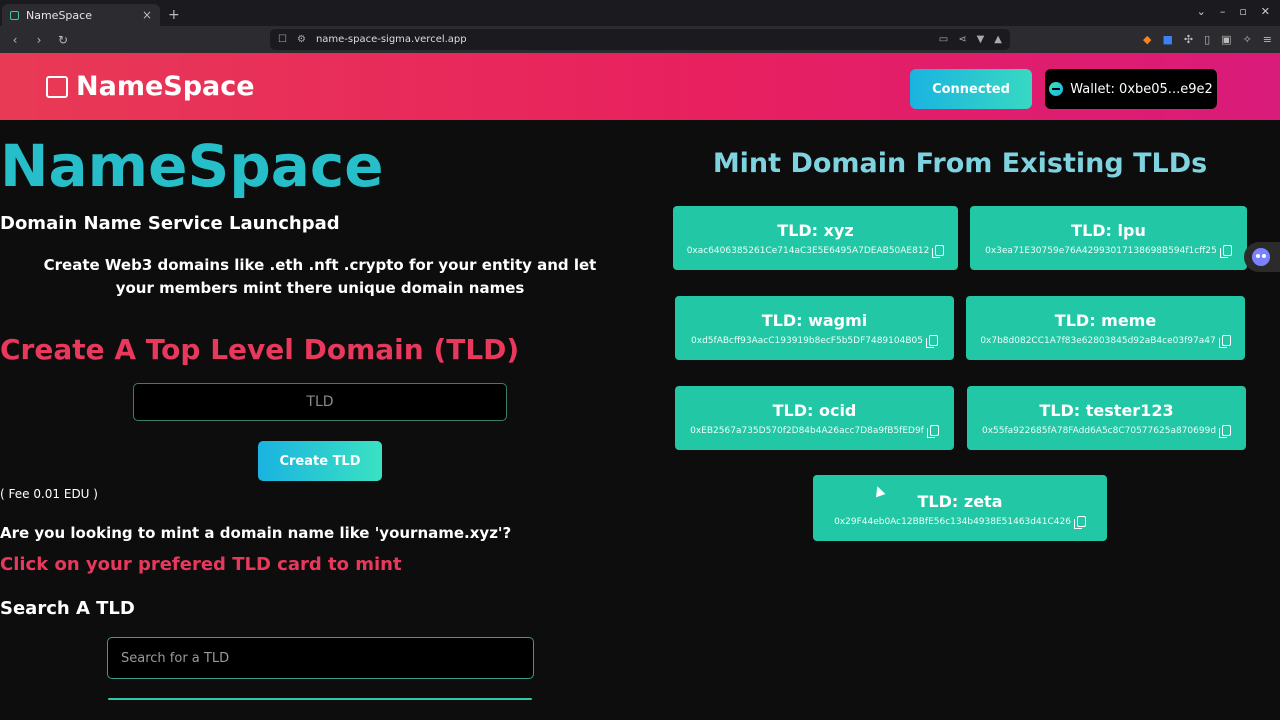  I want to click on forward-icon: ›, so click(39, 40).